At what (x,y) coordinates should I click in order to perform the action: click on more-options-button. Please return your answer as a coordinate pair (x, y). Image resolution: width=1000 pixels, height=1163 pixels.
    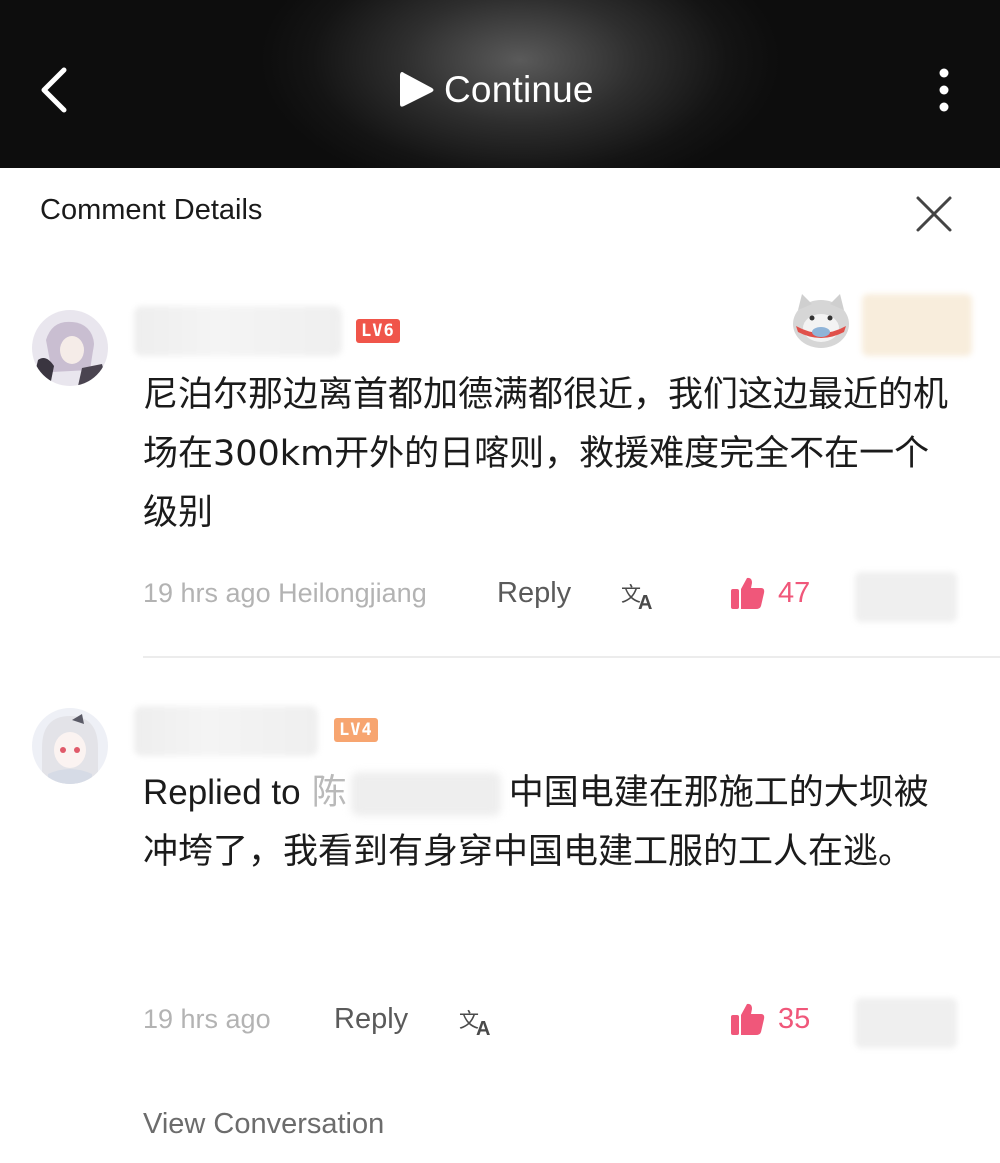
    Looking at the image, I should click on (944, 91).